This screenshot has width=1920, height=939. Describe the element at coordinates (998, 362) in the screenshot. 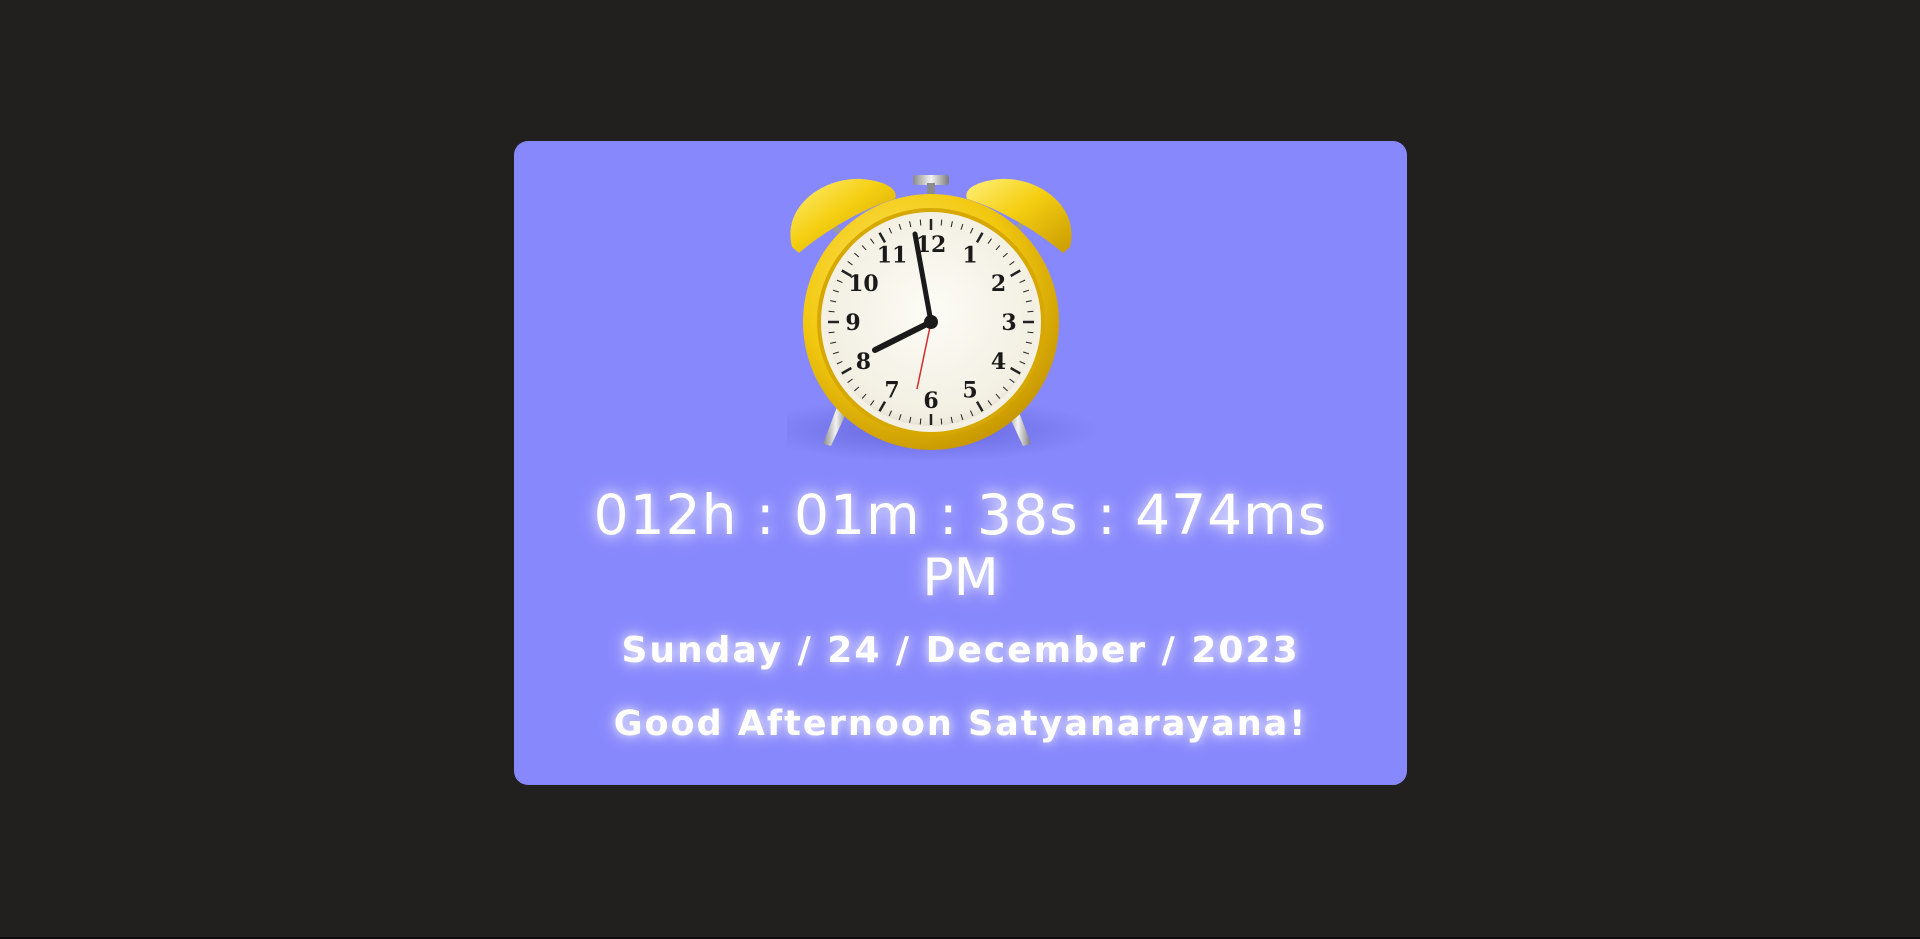

I see `clock-numeral: 4` at that location.